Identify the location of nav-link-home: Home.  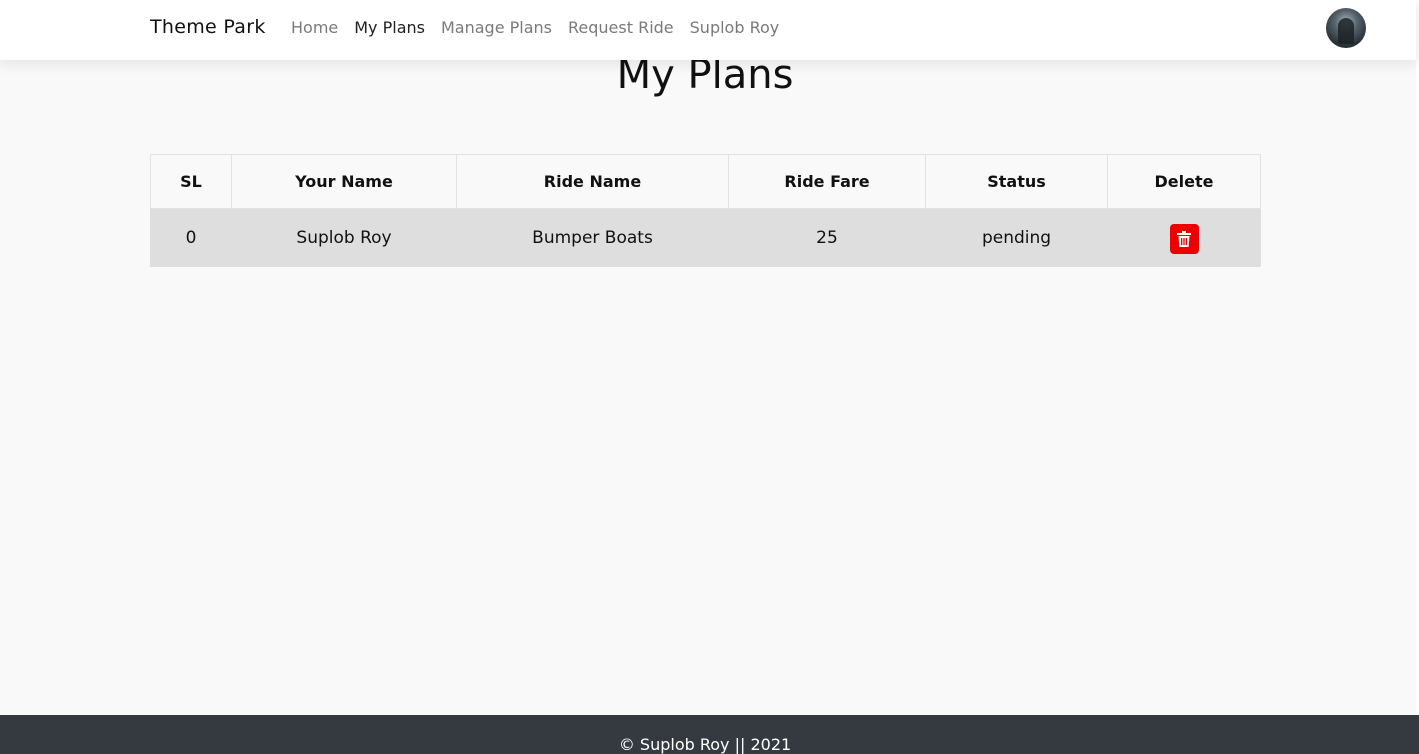
(314, 27).